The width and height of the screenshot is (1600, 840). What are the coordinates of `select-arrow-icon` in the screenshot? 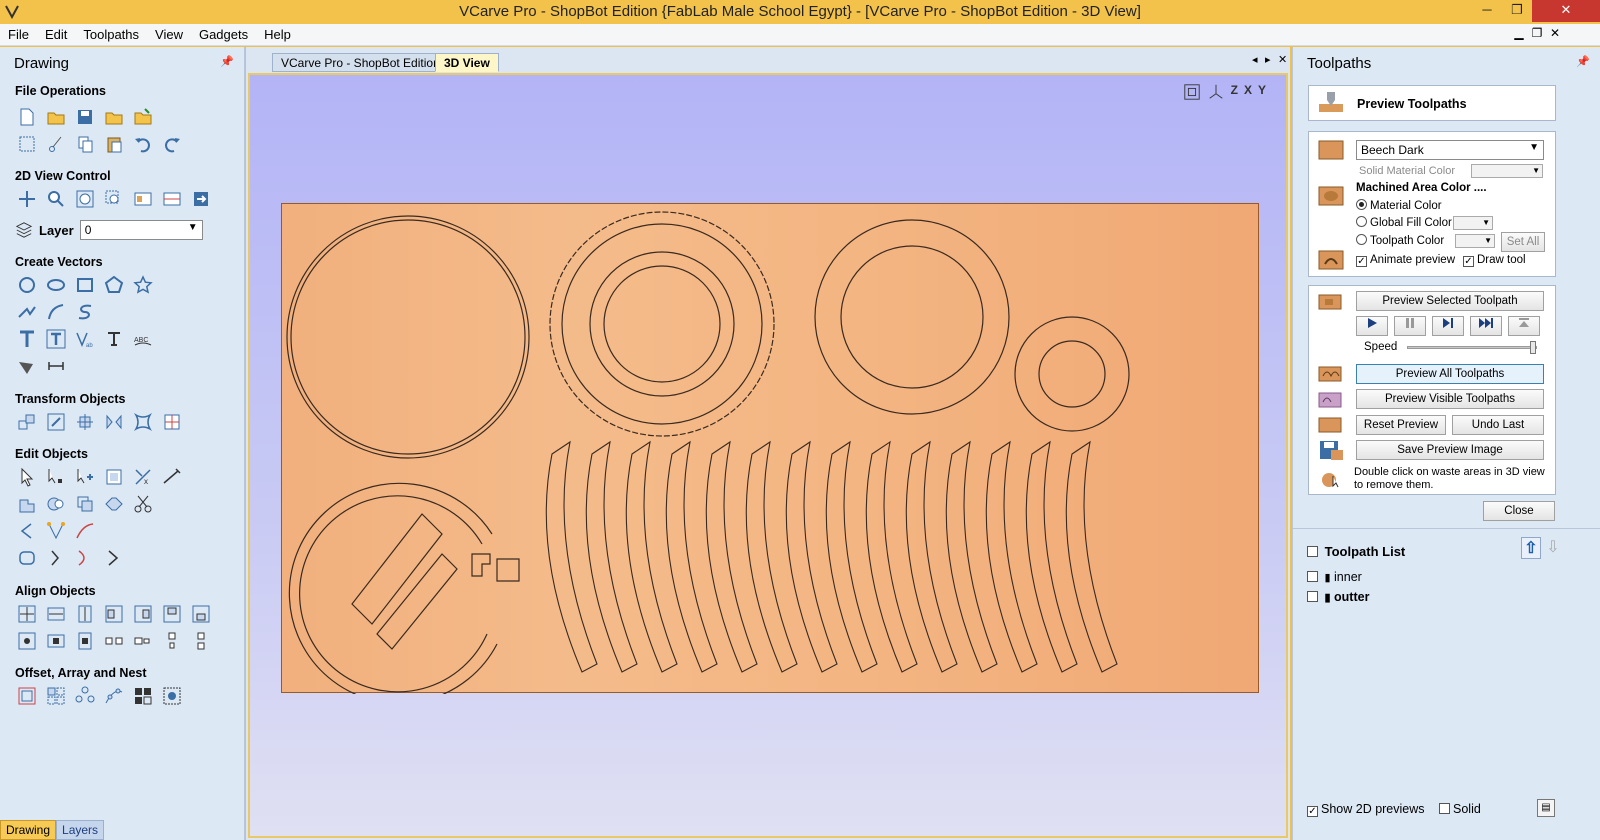 It's located at (27, 477).